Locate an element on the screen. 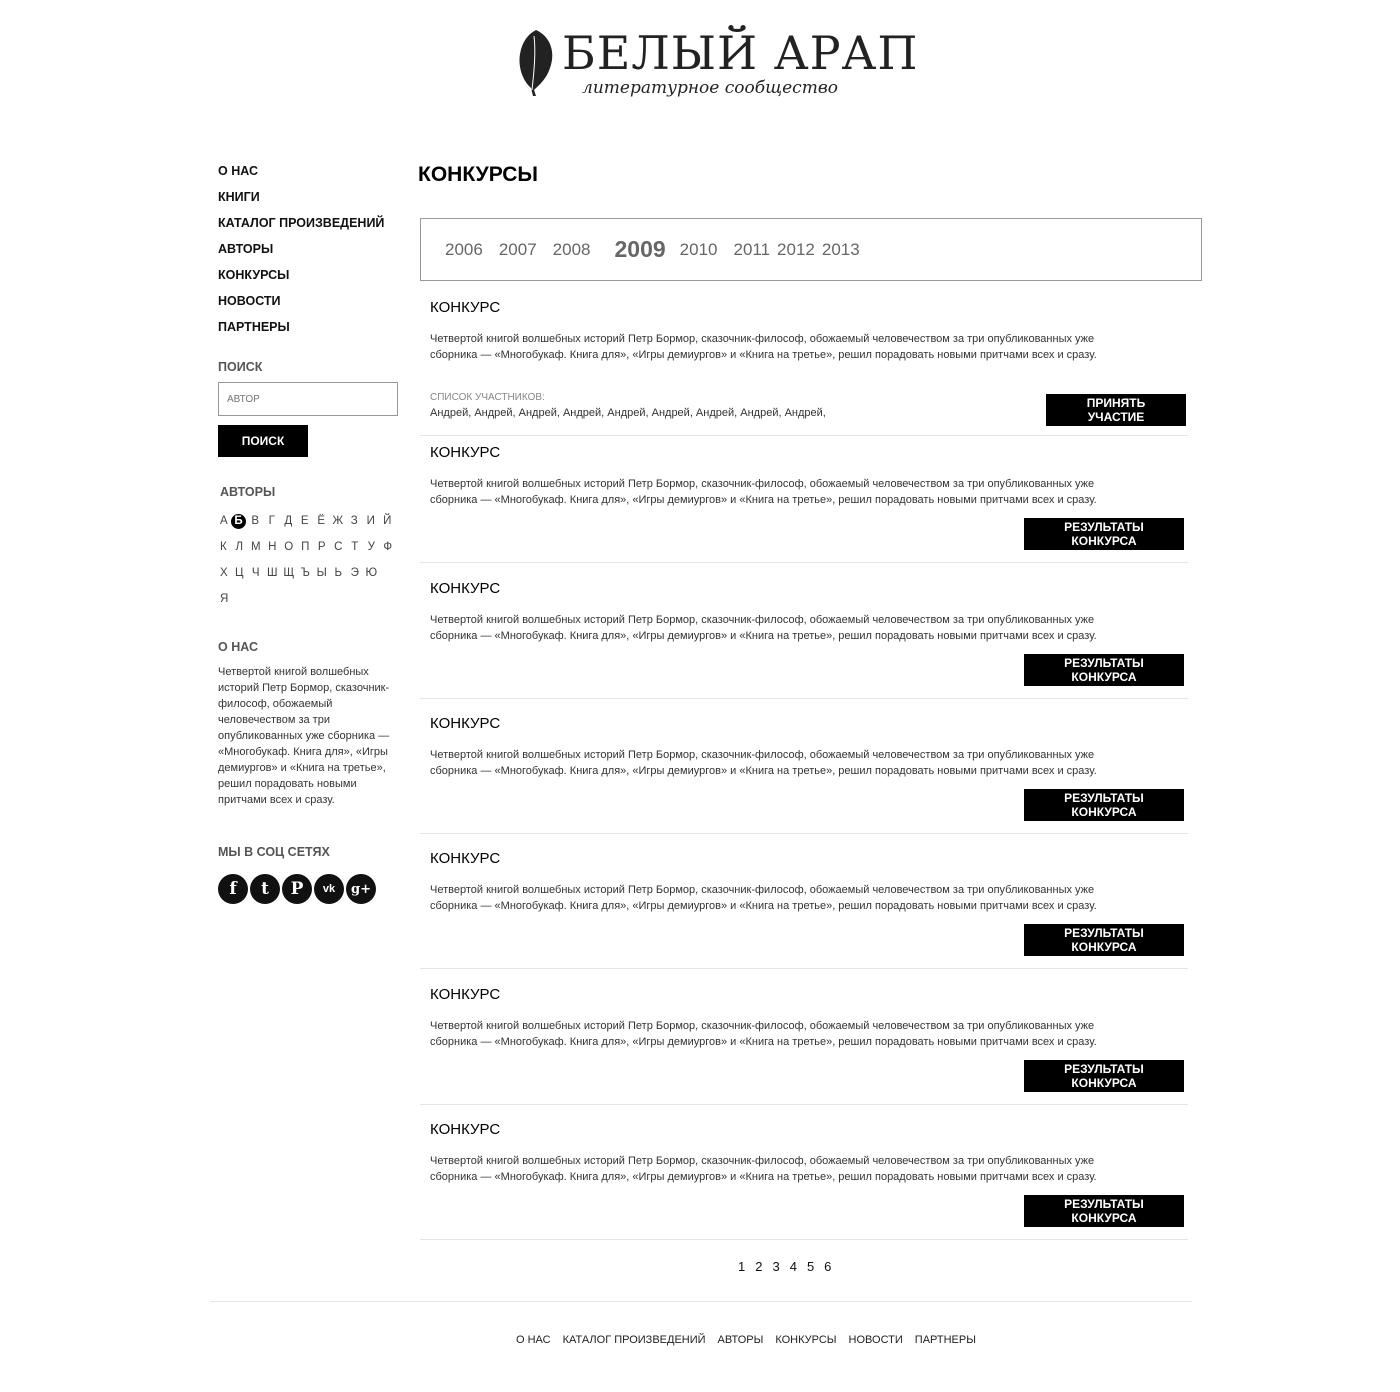  search-button: ПОИСК is located at coordinates (263, 441).